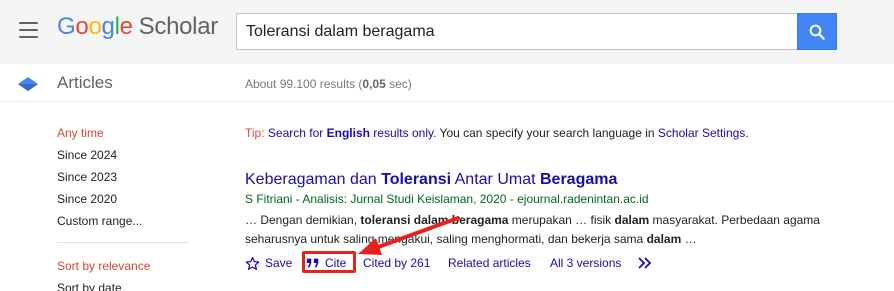 The height and width of the screenshot is (291, 894). I want to click on filter-since-2023: Since 2023, so click(87, 177).